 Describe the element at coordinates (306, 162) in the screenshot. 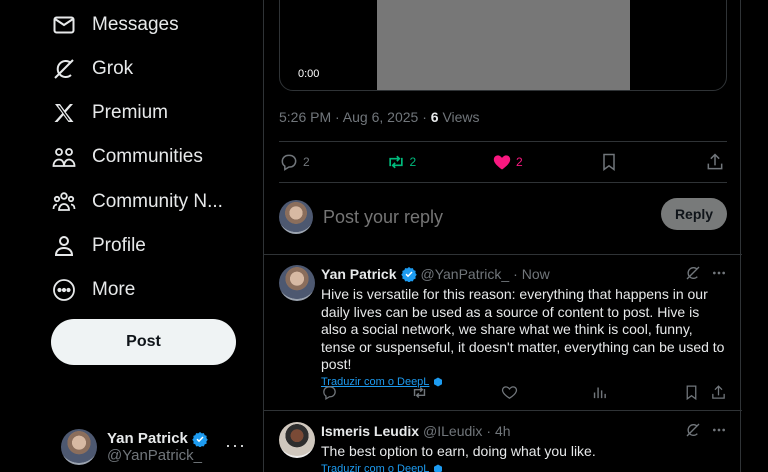

I see `reply-count: 2` at that location.